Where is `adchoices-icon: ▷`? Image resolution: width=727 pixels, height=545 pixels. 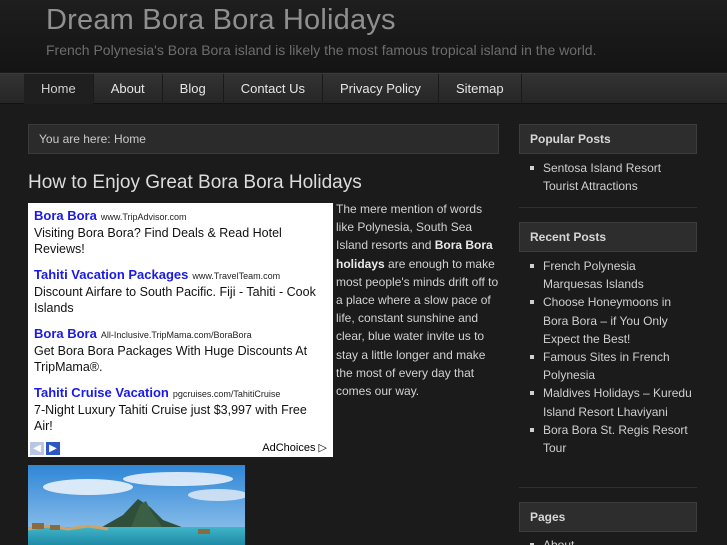
adchoices-icon: ▷ is located at coordinates (322, 448).